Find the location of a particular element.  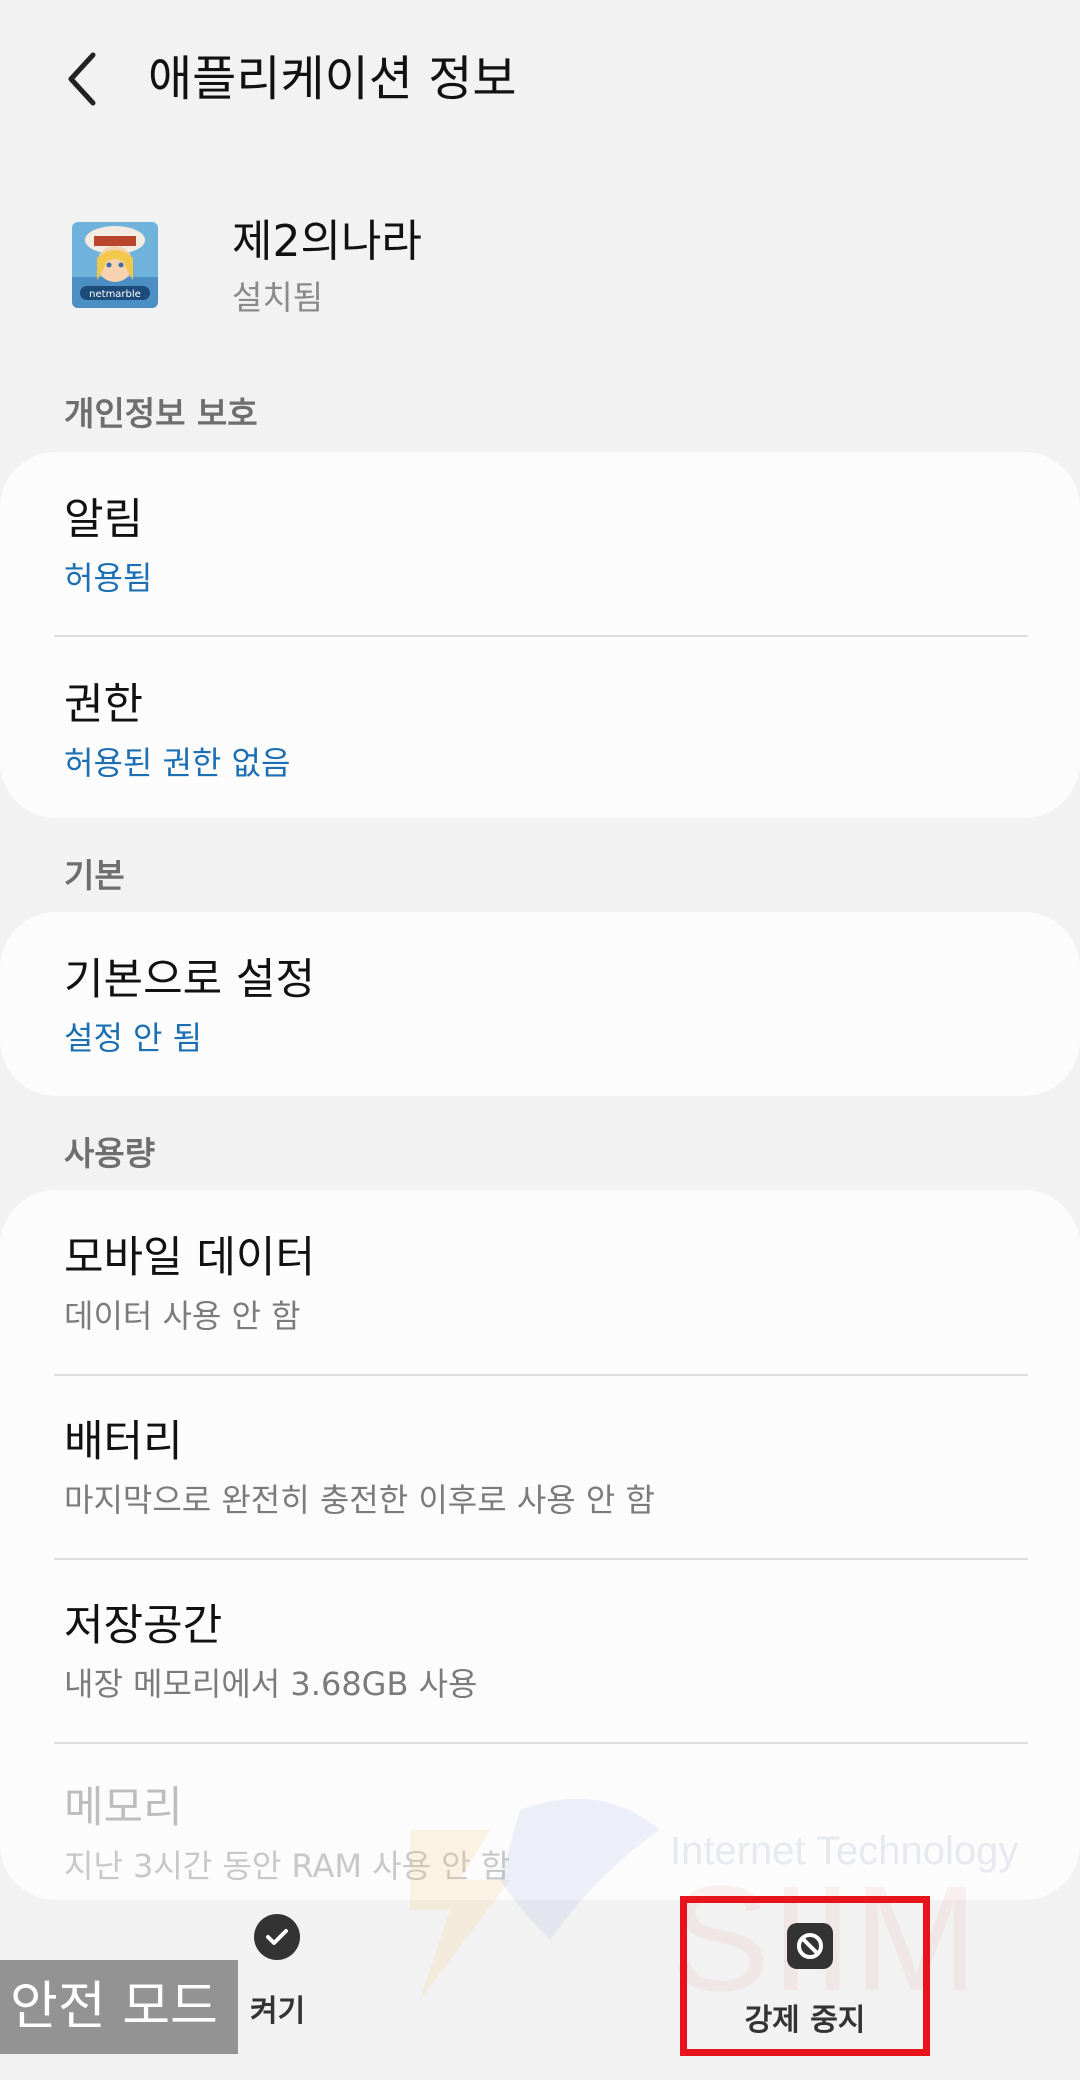

item-title: 메모리 is located at coordinates (123, 1808).